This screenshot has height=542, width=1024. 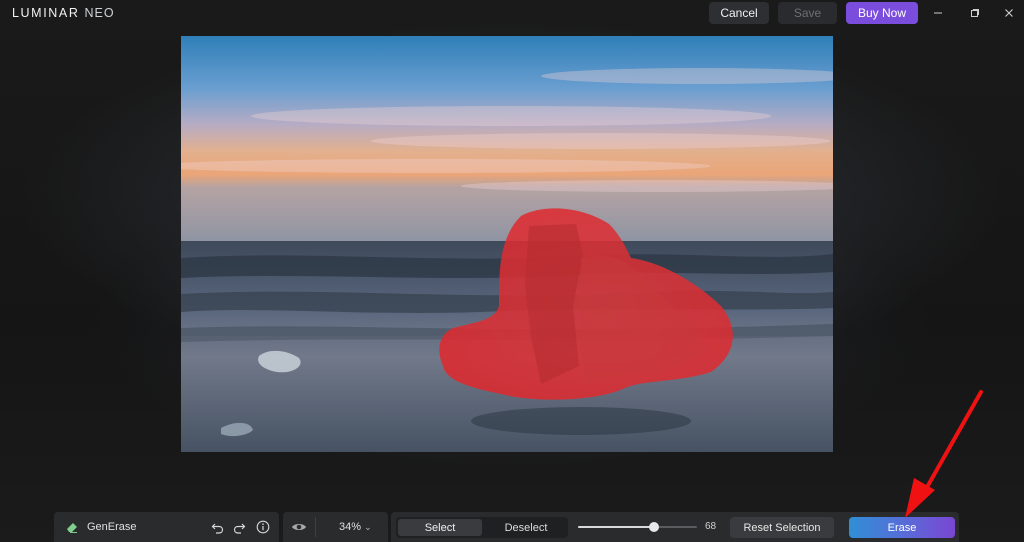 I want to click on select-button: Select, so click(x=440, y=527).